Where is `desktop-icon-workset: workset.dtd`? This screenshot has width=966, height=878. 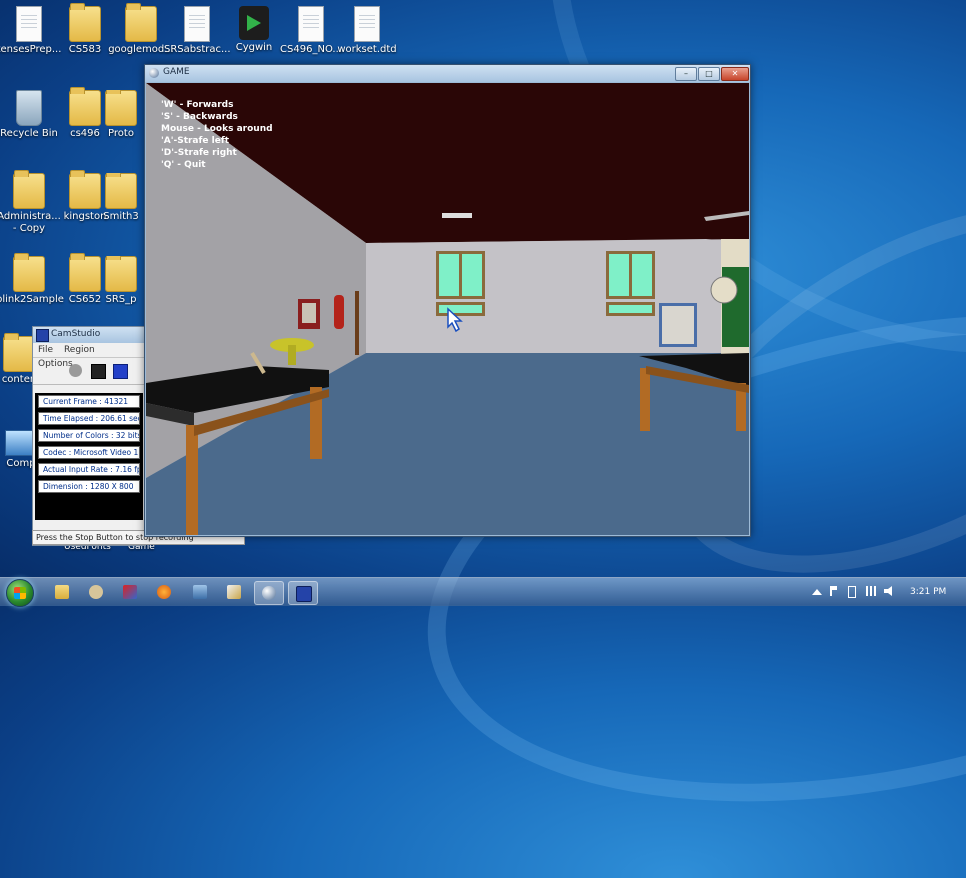
desktop-icon-workset: workset.dtd is located at coordinates (367, 31).